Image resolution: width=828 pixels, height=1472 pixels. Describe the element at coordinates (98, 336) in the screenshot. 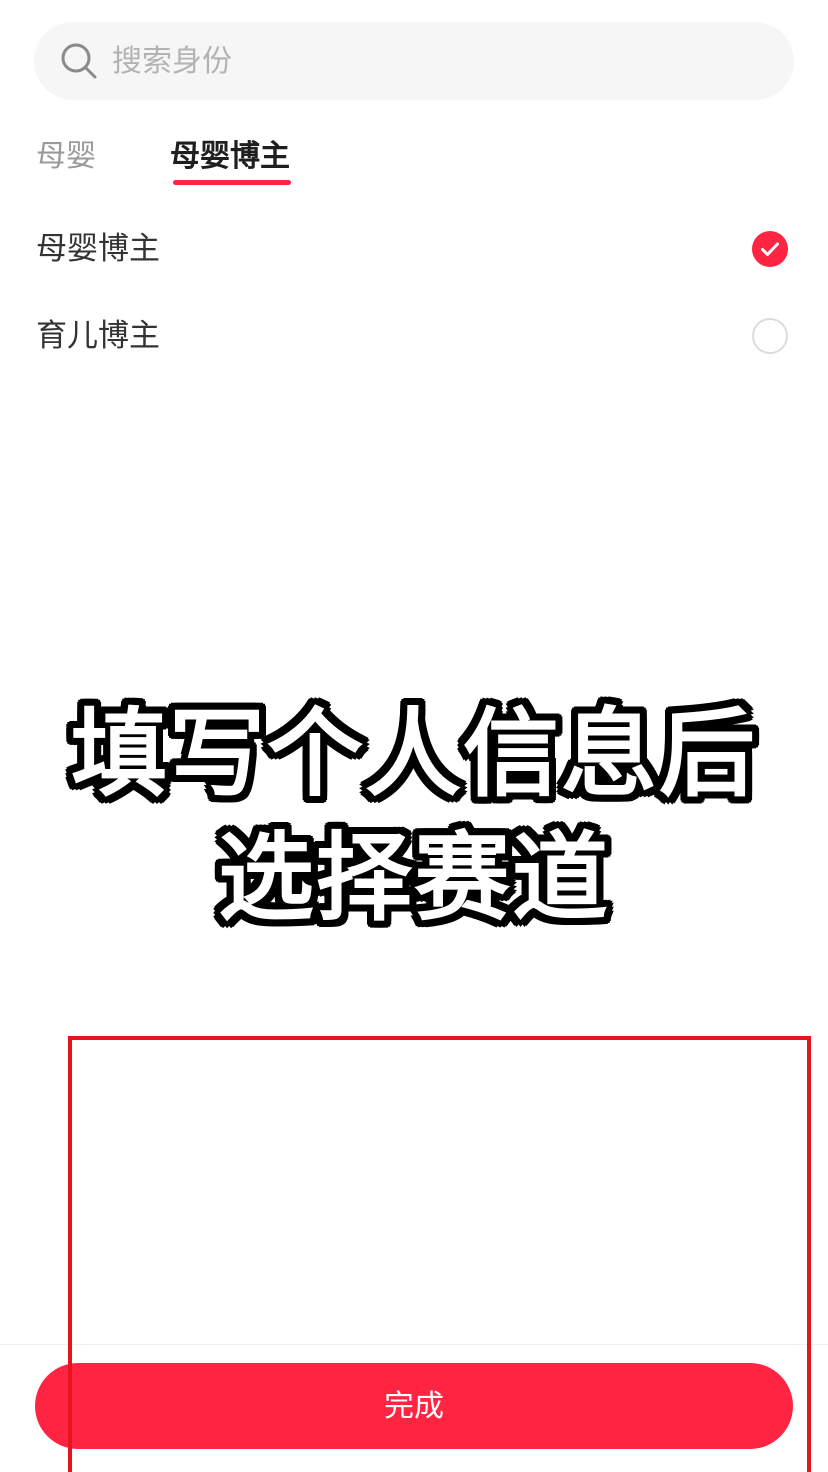

I see `option-label: 育儿博主` at that location.